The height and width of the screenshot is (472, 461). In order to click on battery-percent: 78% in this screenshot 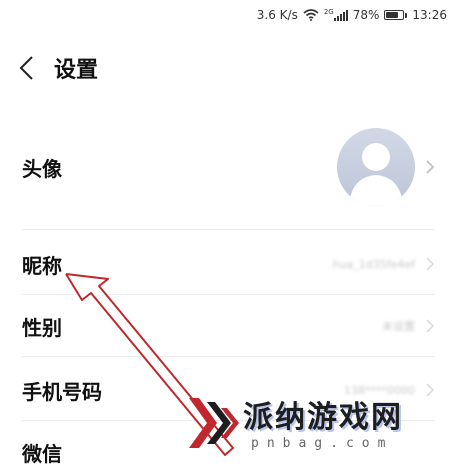, I will do `click(366, 15)`.